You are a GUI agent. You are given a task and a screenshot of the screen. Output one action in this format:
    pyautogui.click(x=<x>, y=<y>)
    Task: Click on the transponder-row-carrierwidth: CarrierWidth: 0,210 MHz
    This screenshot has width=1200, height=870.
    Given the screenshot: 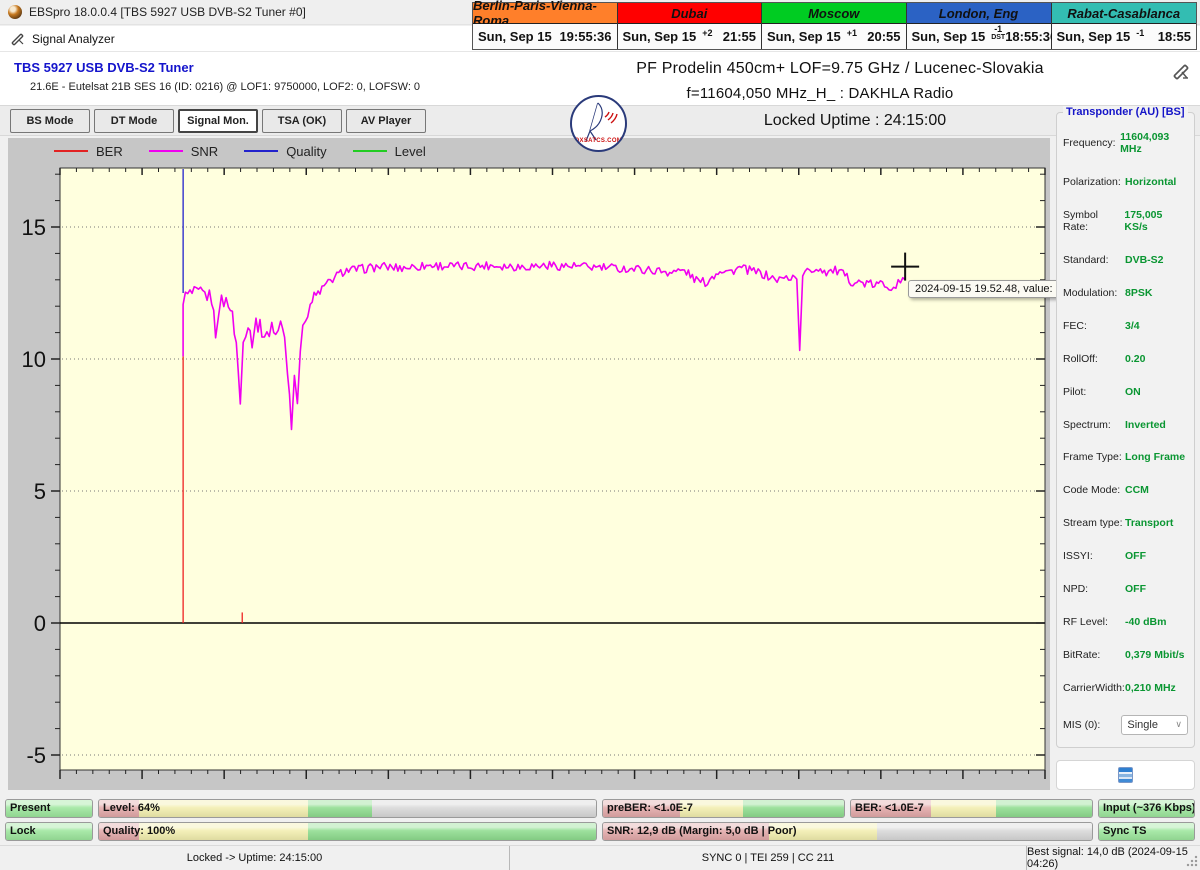 What is the action you would take?
    pyautogui.click(x=1125, y=688)
    